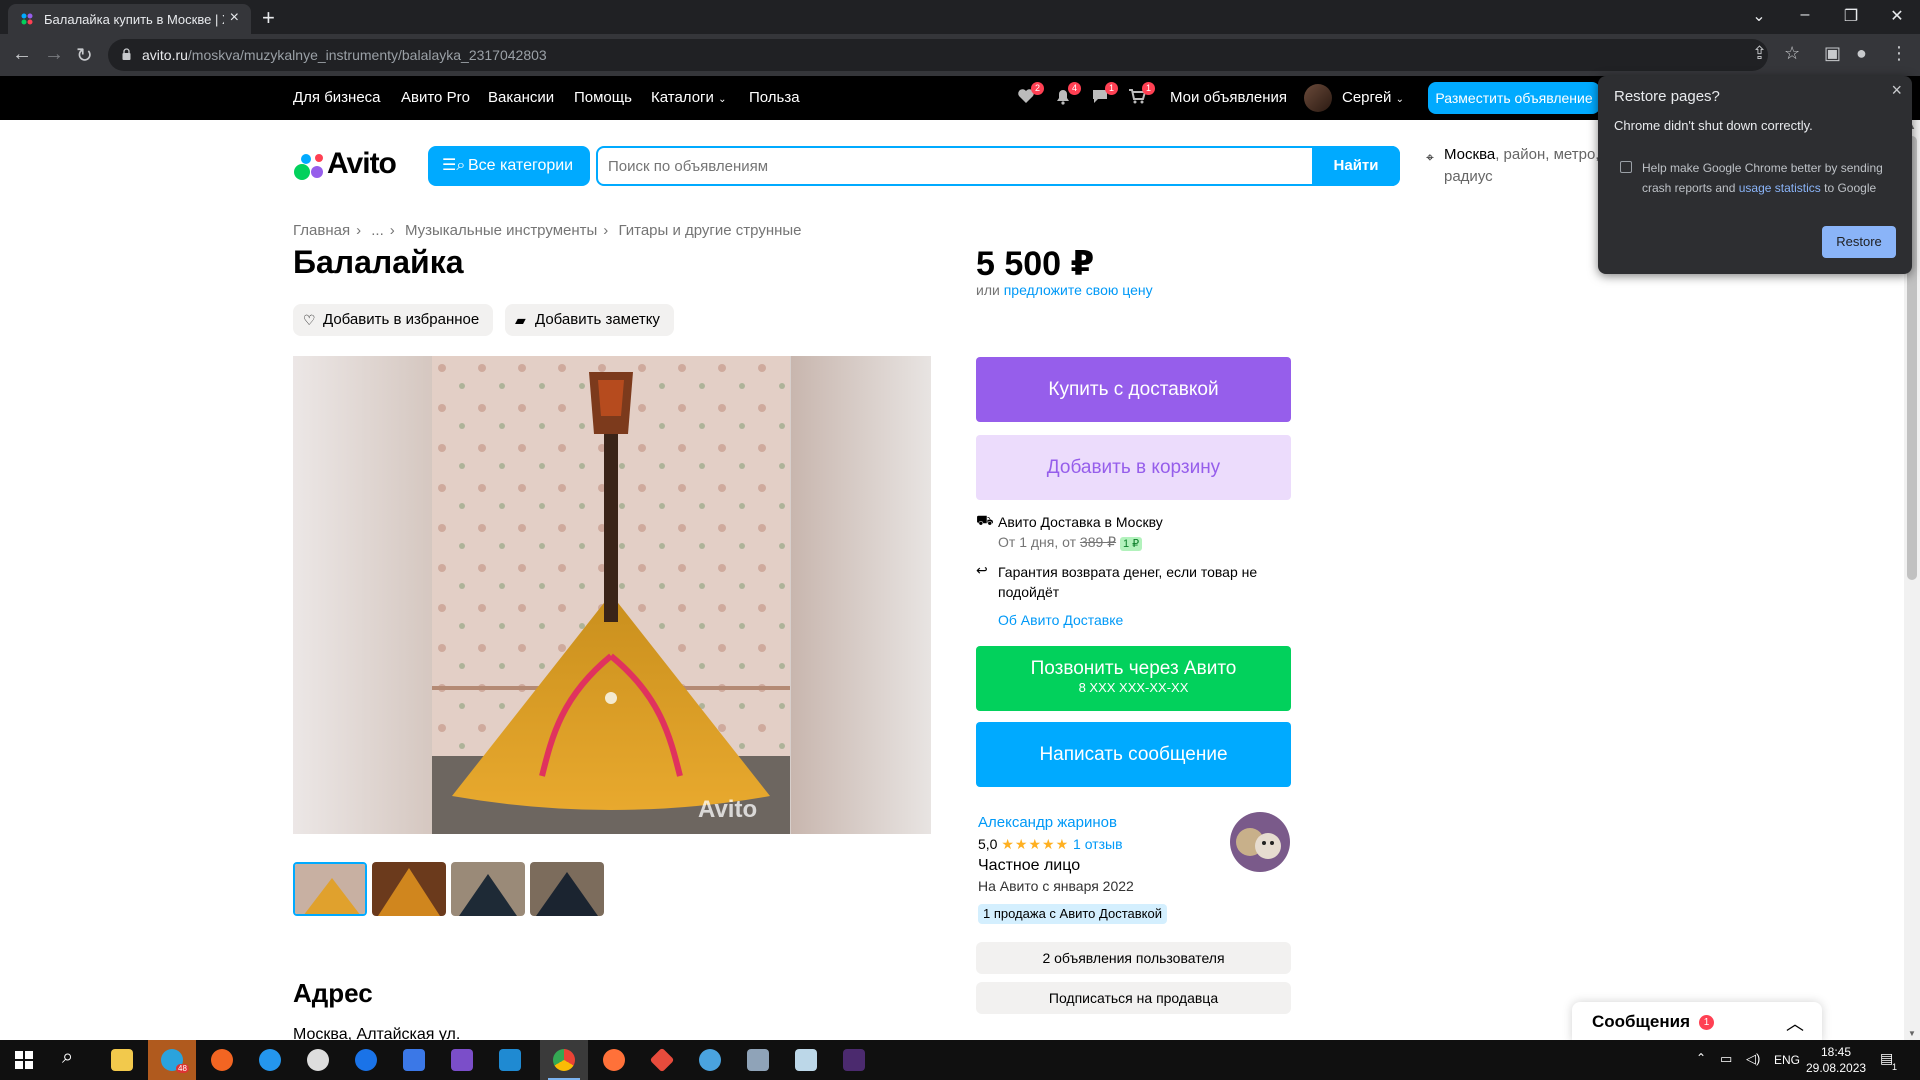 This screenshot has width=1920, height=1080. Describe the element at coordinates (1133, 678) in the screenshot. I see `call-button: Позвонить через Авито 8 XXX XXX-XX-XX` at that location.